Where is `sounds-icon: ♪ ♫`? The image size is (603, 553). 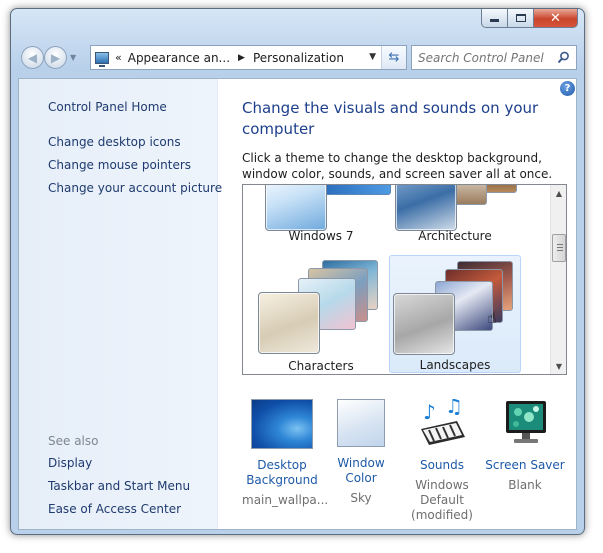
sounds-icon: ♪ ♫ is located at coordinates (442, 421).